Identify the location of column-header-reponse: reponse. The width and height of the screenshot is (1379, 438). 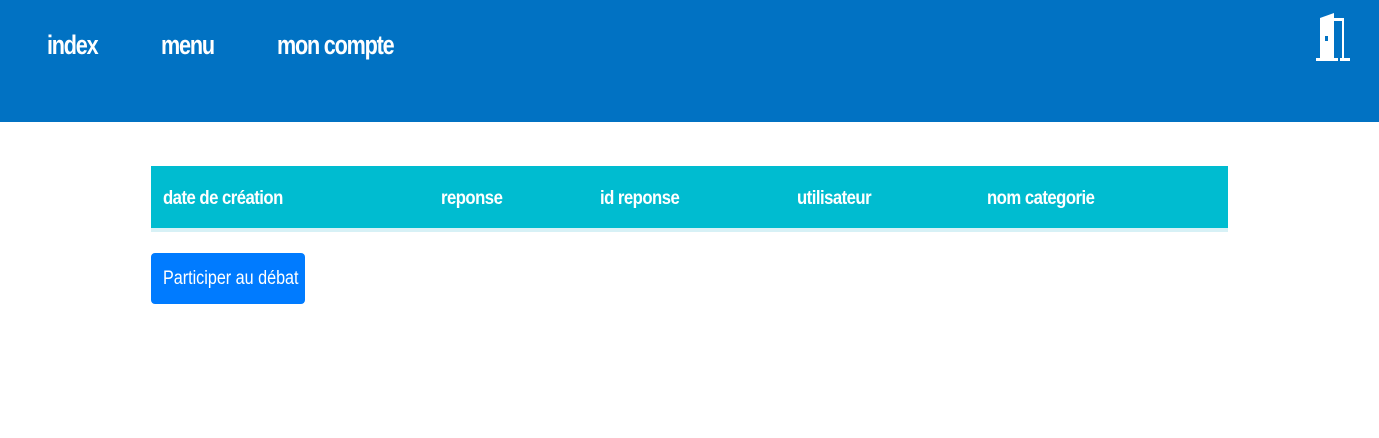
(472, 198).